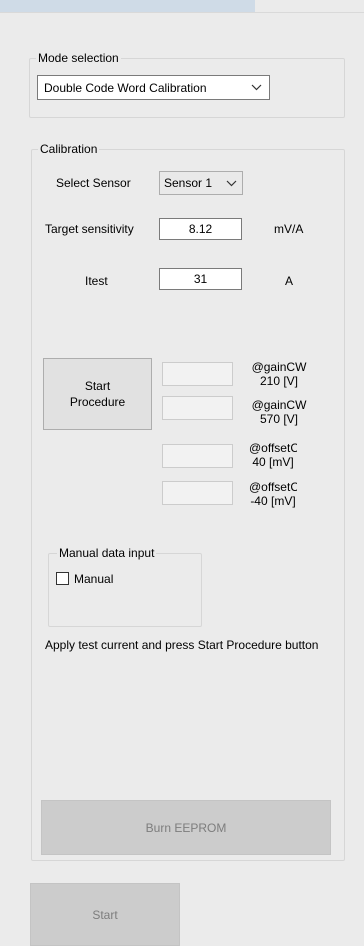 This screenshot has width=364, height=946. Describe the element at coordinates (273, 494) in the screenshot. I see `offset-cw-minus40-label: @offsetCW -40 [mV]` at that location.